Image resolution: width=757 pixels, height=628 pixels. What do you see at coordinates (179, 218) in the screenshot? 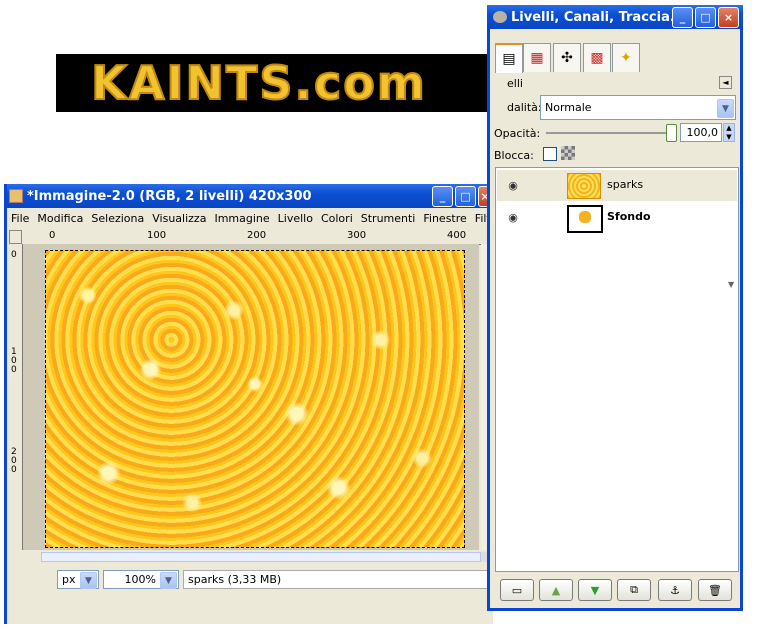
I see `menu-visualizza: Visualizza` at bounding box center [179, 218].